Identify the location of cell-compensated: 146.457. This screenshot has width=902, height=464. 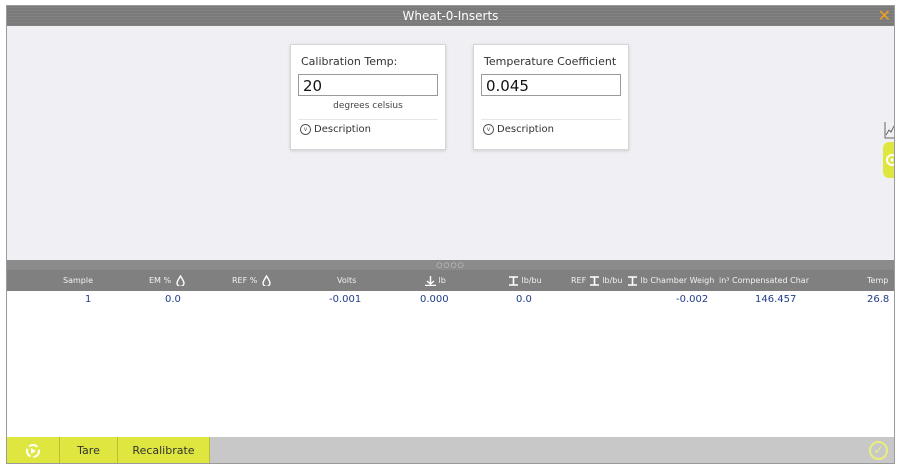
(776, 299).